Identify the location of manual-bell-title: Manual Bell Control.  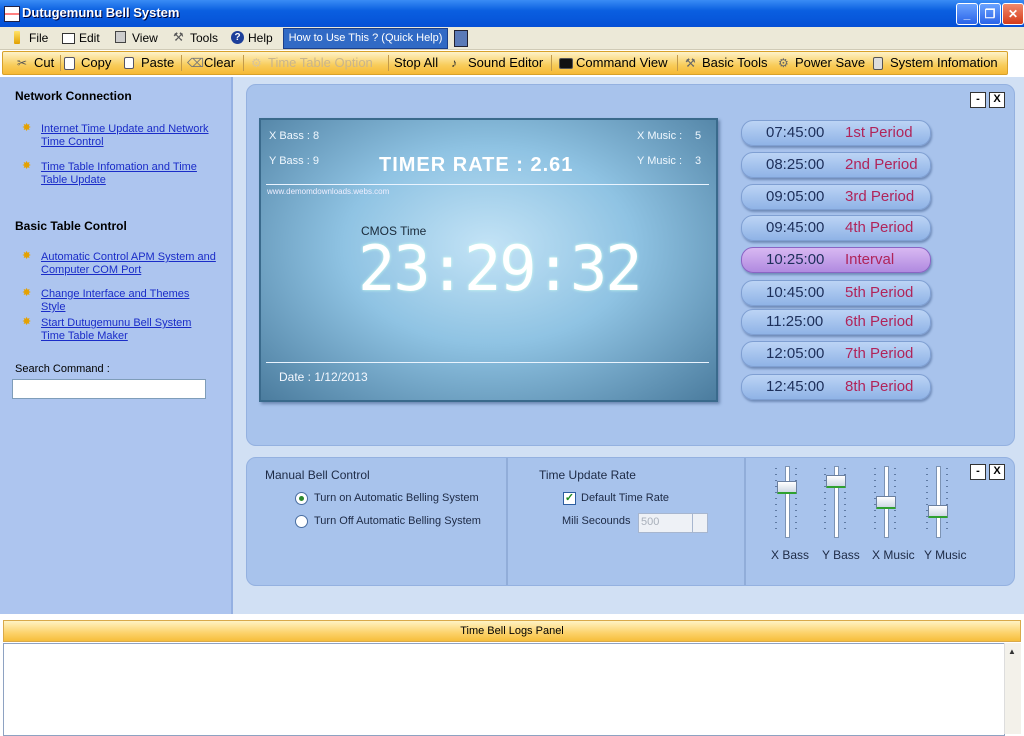
(317, 475).